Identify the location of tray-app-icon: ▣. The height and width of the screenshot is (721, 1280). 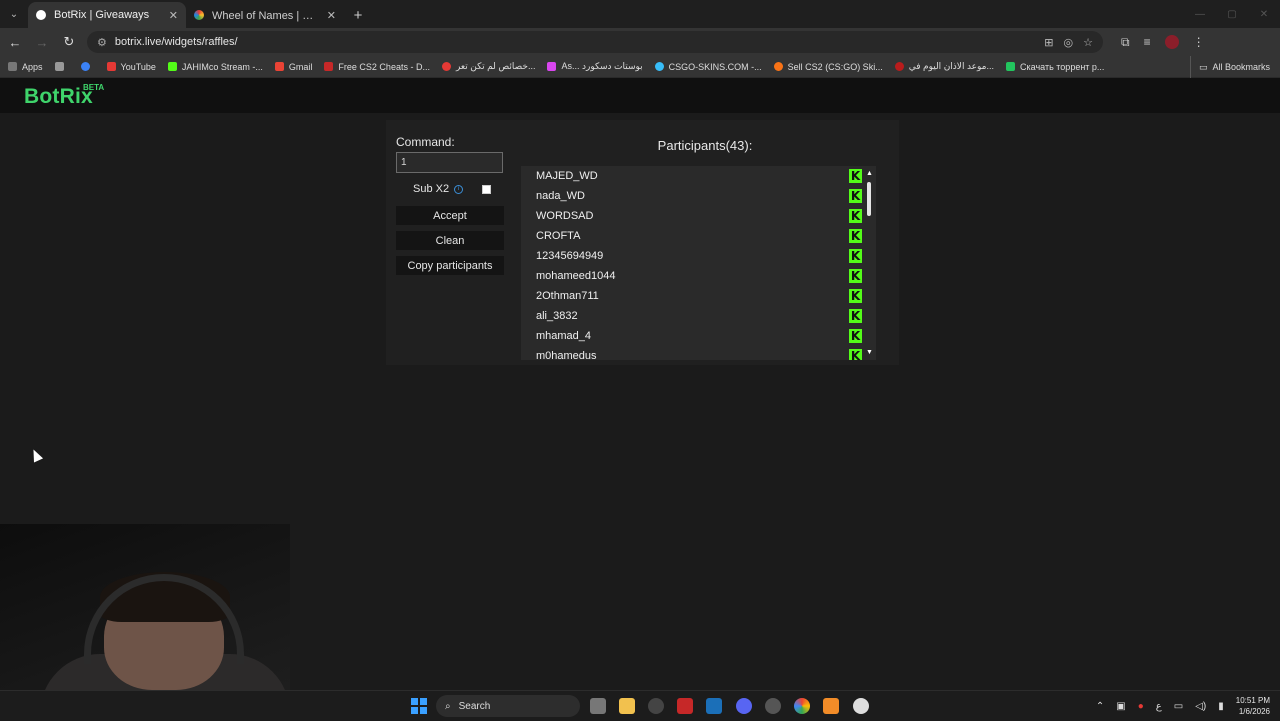
(1120, 706).